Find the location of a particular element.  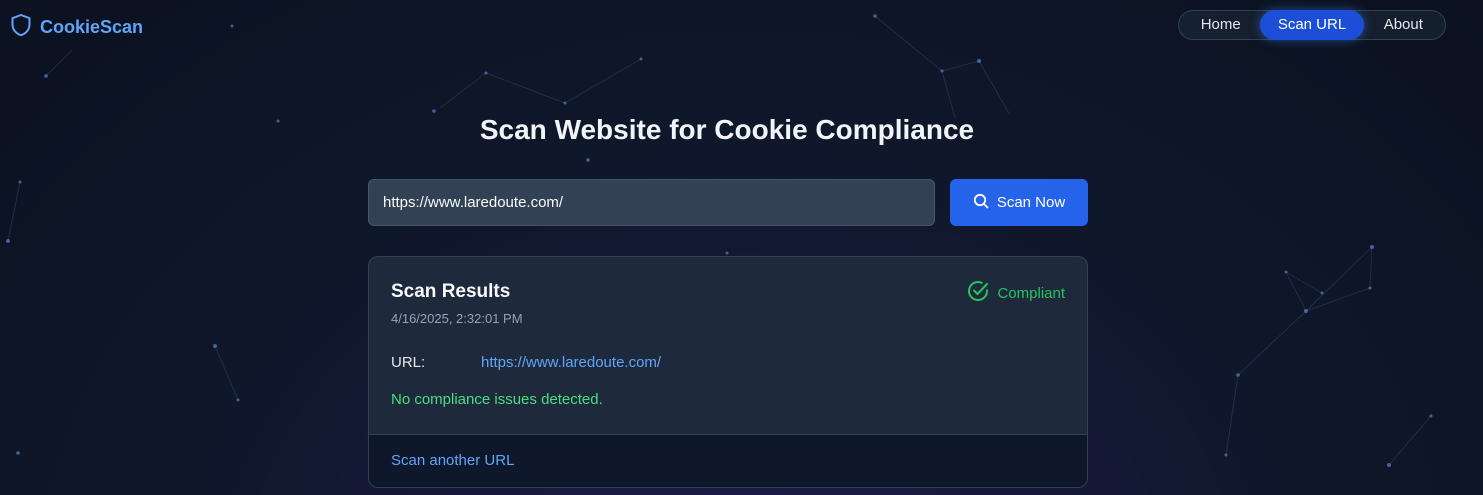

shield-icon is located at coordinates (21, 27).